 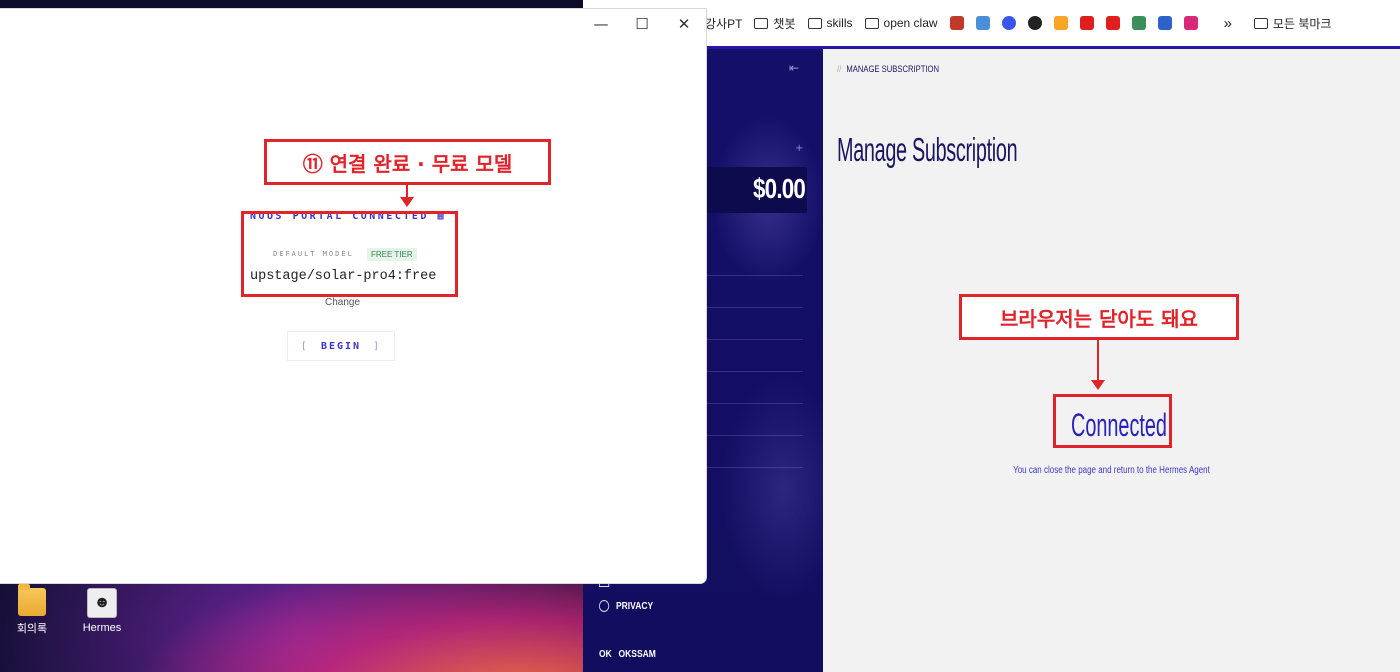 What do you see at coordinates (927, 149) in the screenshot?
I see `page-title: Manage Subscription` at bounding box center [927, 149].